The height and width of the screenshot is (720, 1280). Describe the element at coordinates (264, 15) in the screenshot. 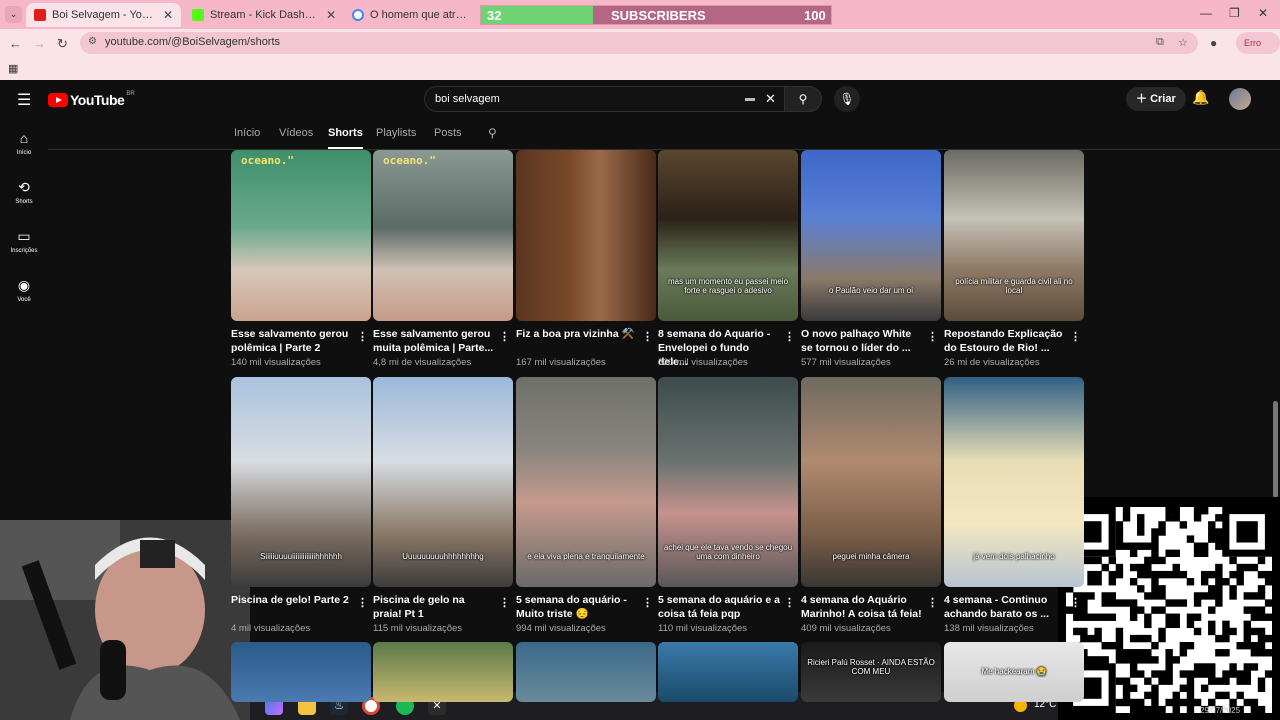

I see `browser-tab-kick: Stream - Kick Dashboard ✕` at that location.